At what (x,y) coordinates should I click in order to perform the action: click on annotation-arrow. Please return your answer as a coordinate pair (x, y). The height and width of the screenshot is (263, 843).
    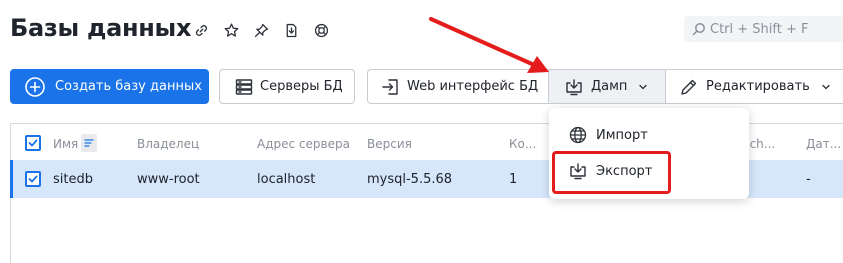
    Looking at the image, I should click on (489, 45).